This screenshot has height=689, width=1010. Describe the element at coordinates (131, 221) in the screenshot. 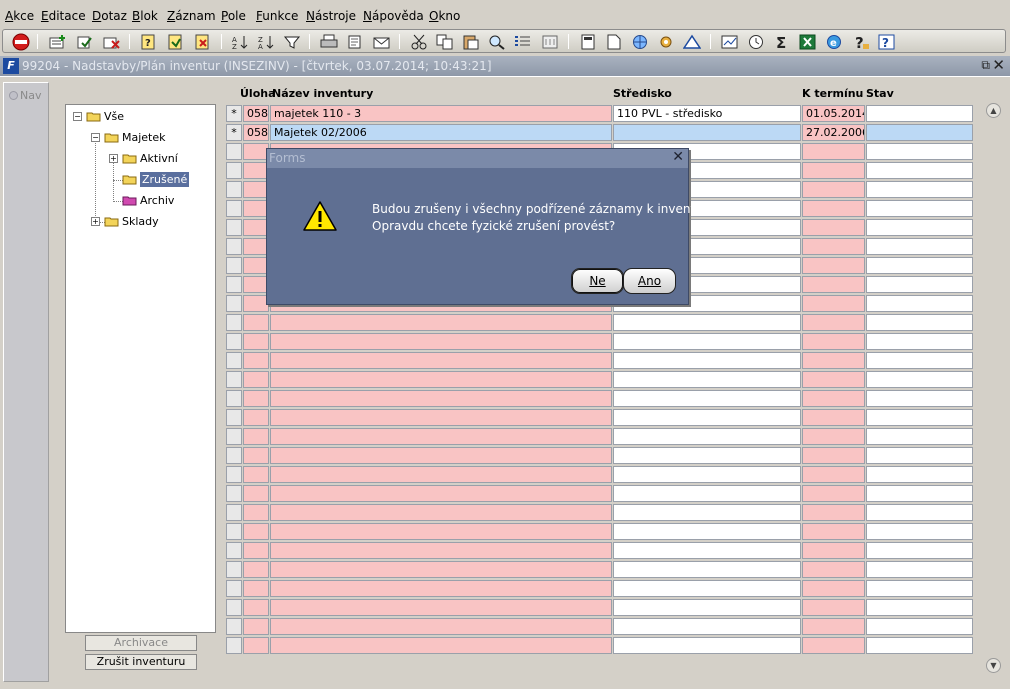

I see `tree-node-sklady: Sklady` at that location.